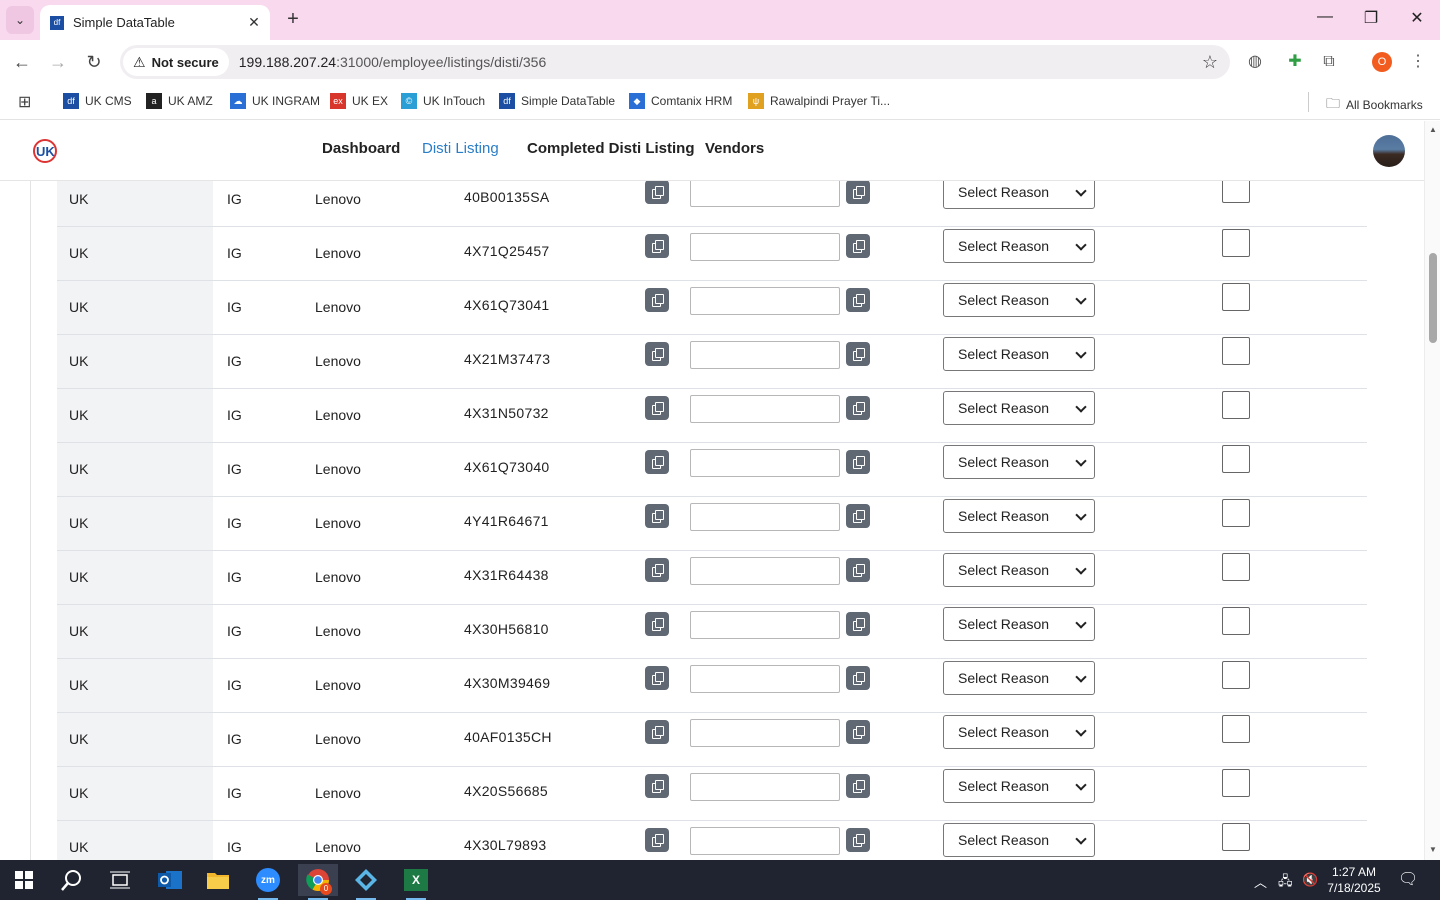 This screenshot has width=1440, height=900. What do you see at coordinates (218, 880) in the screenshot?
I see `file-explorer-icon` at bounding box center [218, 880].